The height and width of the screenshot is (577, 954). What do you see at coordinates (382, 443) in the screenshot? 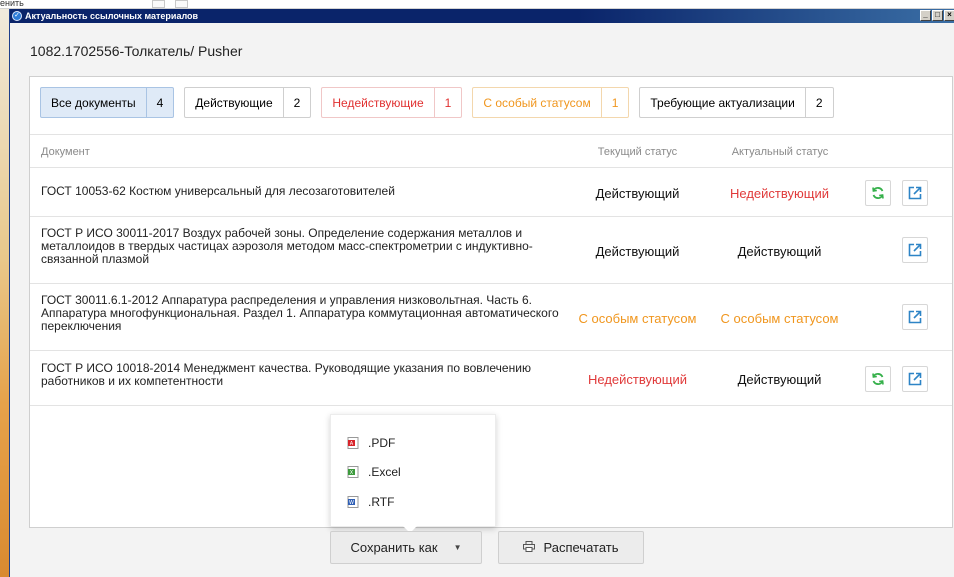
I see `menu-item-label: .PDF` at bounding box center [382, 443].